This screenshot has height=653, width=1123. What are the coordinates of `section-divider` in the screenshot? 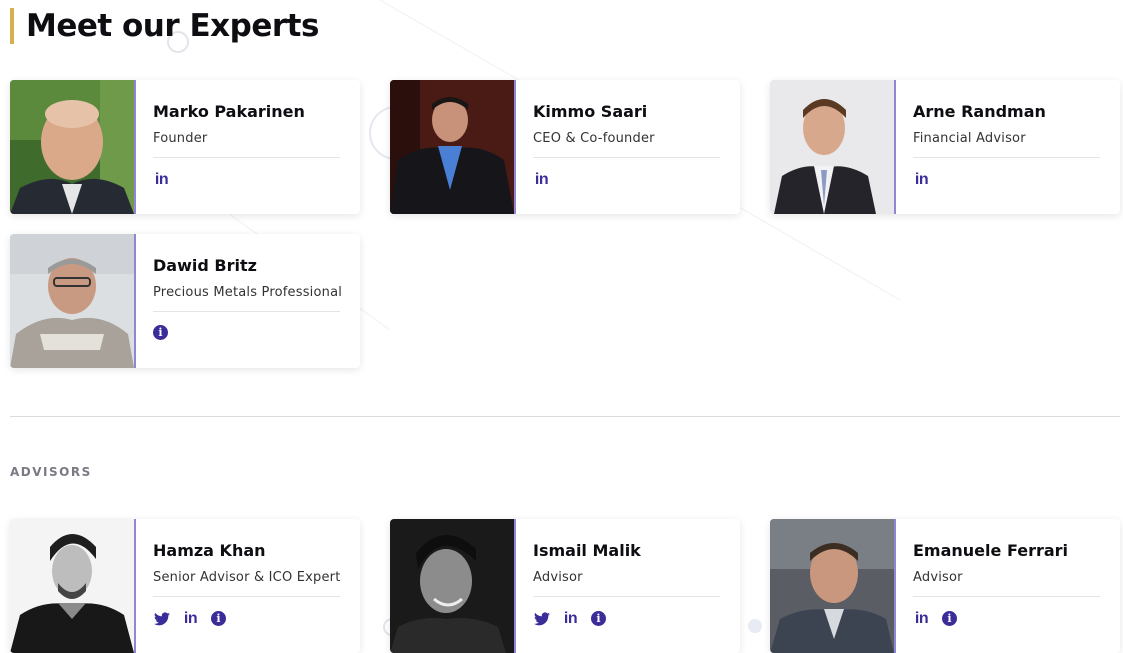 It's located at (565, 416).